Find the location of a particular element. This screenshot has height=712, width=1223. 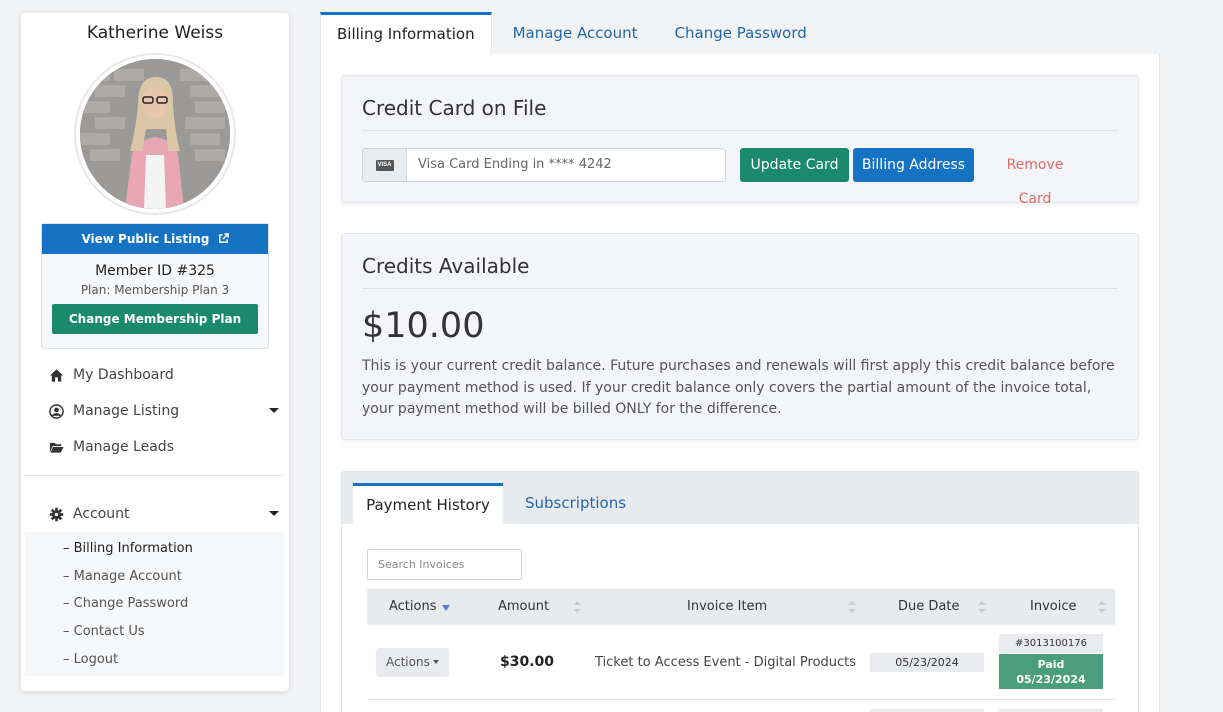

sidebar-divider is located at coordinates (155, 475).